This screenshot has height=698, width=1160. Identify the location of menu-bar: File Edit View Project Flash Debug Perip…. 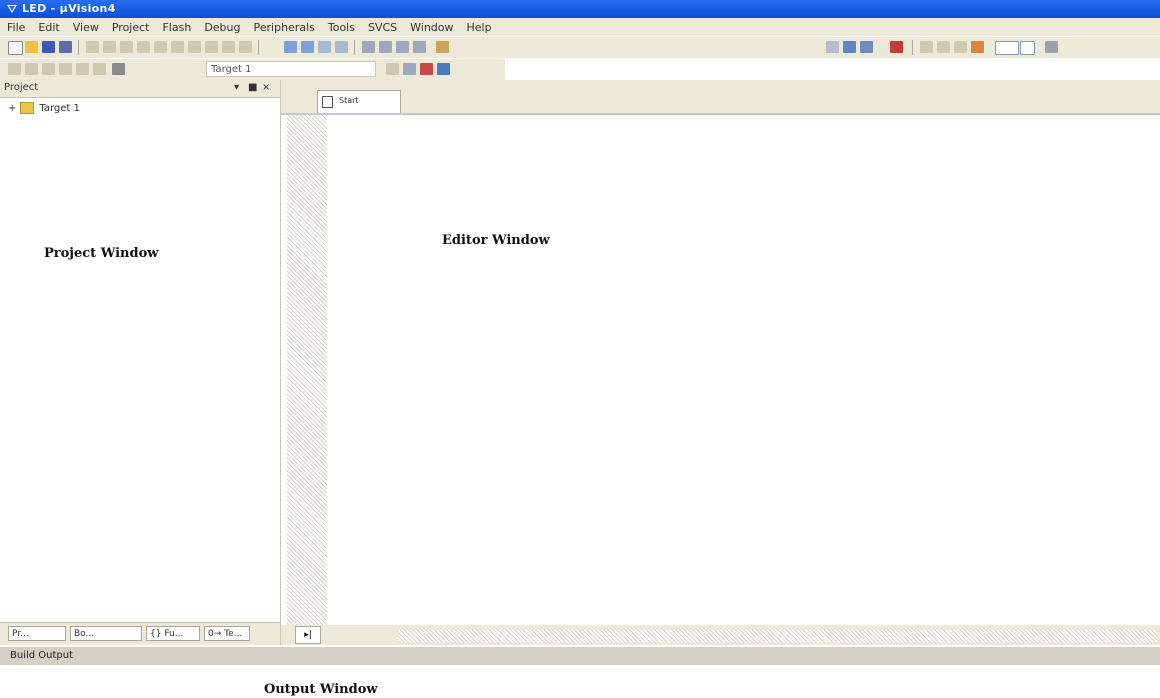
(580, 27).